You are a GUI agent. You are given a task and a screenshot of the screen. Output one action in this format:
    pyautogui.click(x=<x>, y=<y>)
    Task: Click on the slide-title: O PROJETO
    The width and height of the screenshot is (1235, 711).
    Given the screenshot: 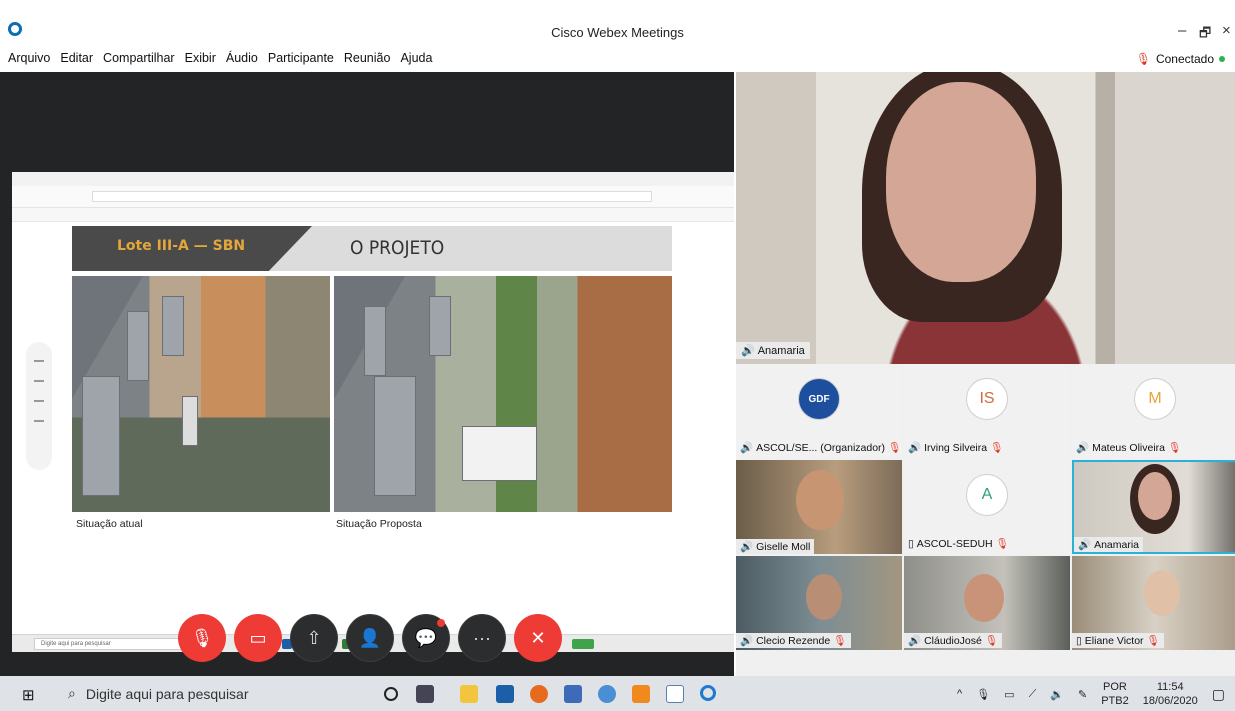 What is the action you would take?
    pyautogui.click(x=397, y=248)
    